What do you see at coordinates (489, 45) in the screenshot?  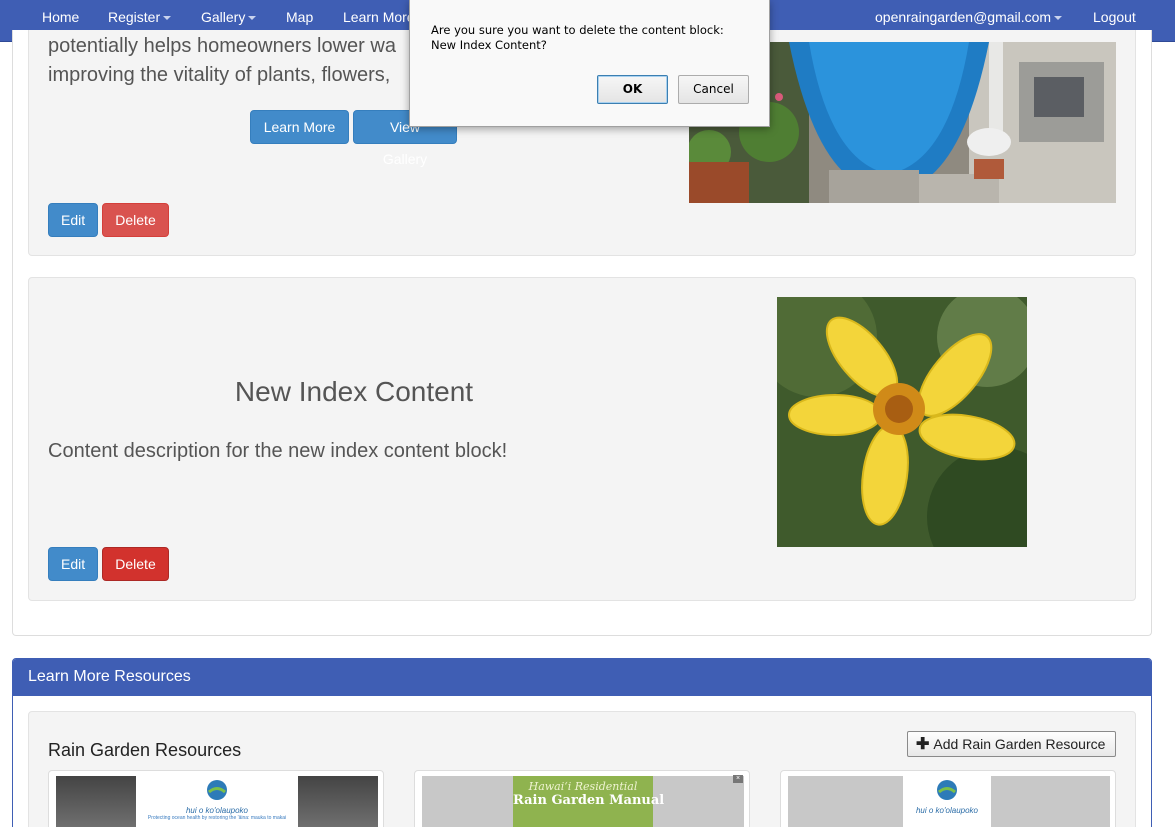 I see `dialog-message-line2: New Index Content?` at bounding box center [489, 45].